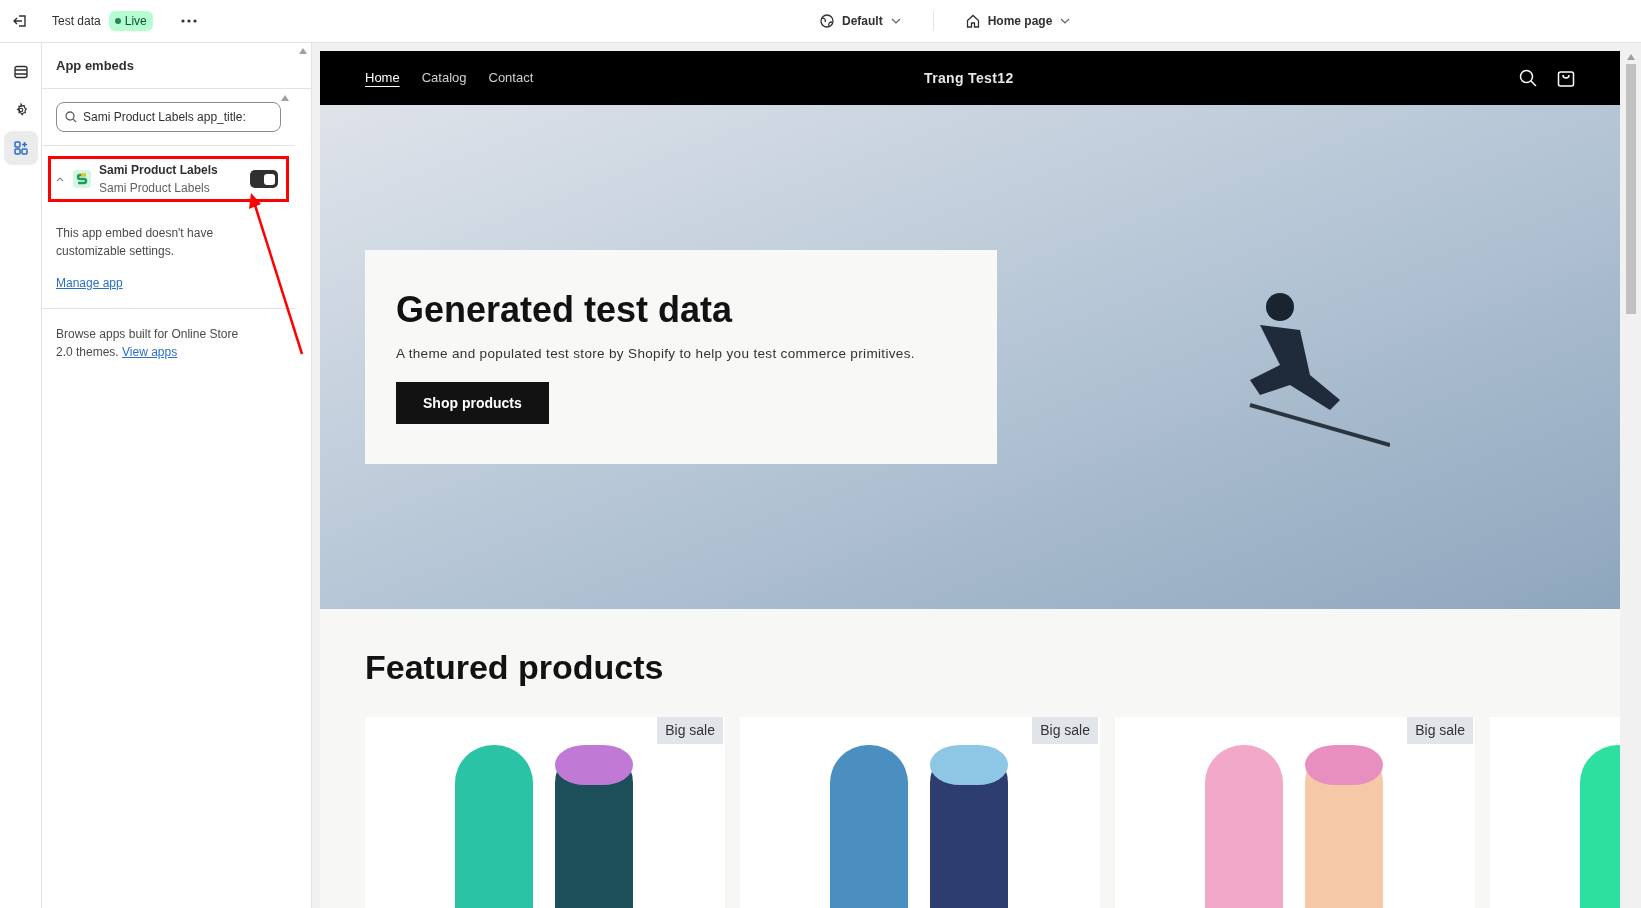  What do you see at coordinates (150, 352) in the screenshot?
I see `view-apps-link: View apps` at bounding box center [150, 352].